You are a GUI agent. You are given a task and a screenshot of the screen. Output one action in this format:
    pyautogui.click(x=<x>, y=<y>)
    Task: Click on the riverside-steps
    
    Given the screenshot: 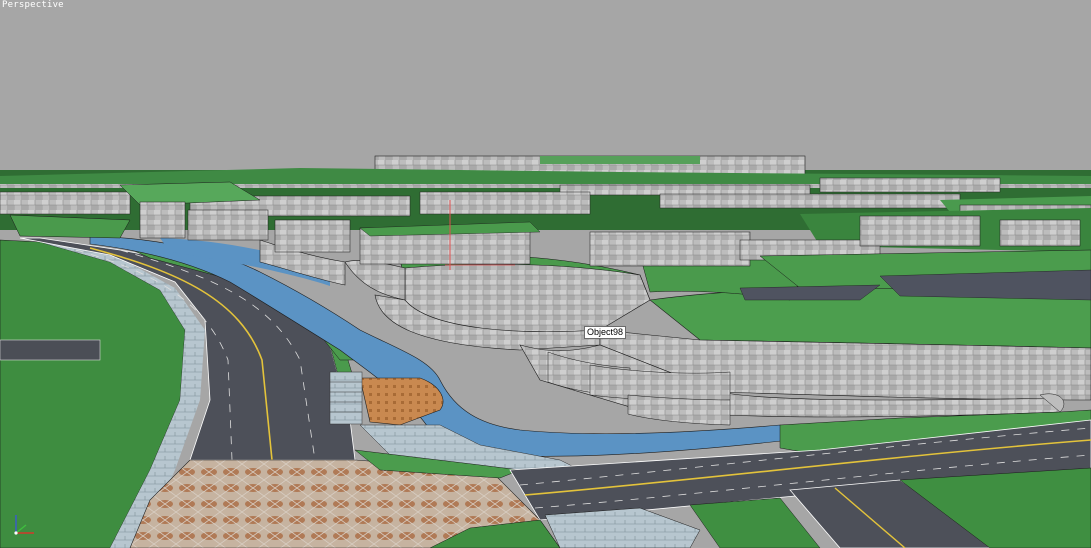 What is the action you would take?
    pyautogui.click(x=346, y=398)
    